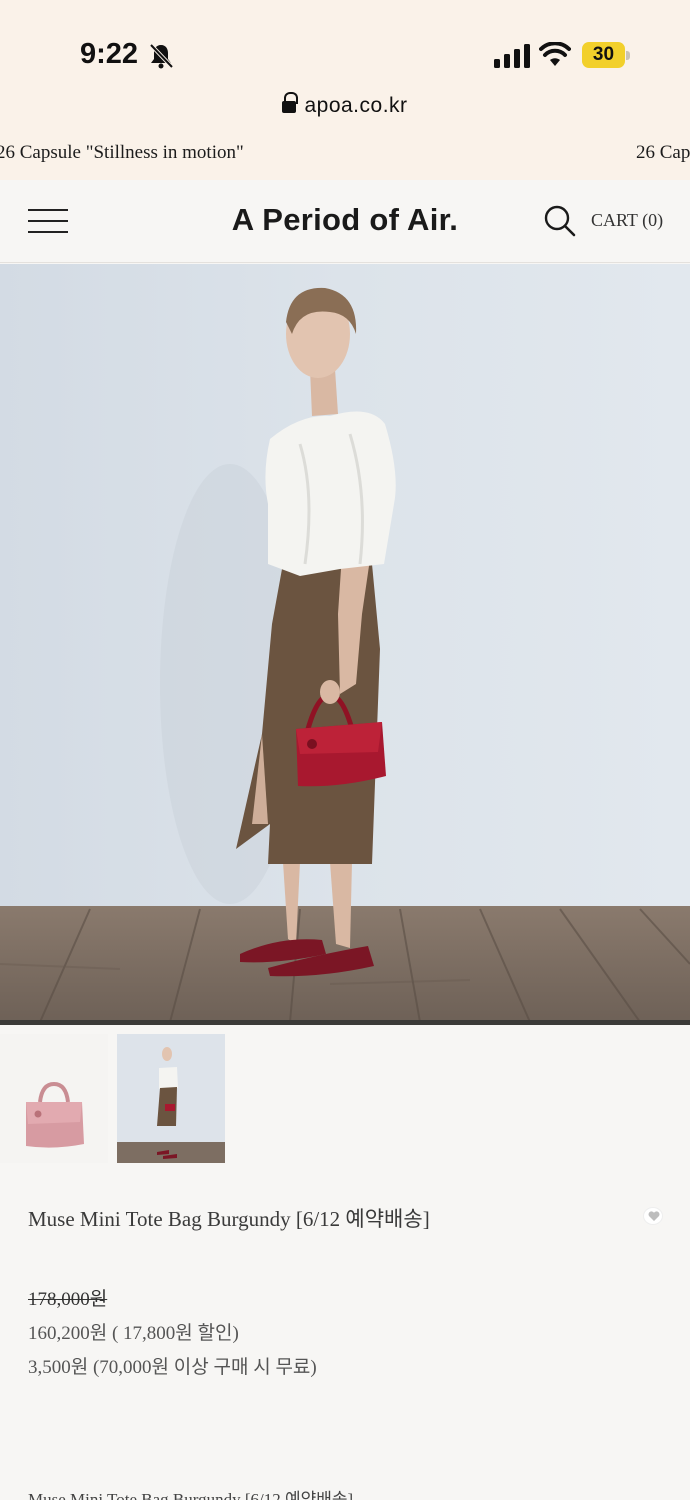  What do you see at coordinates (229, 1219) in the screenshot?
I see `product-title: Muse Mini Tote Bag Burgundy [6/12 예약배송]` at bounding box center [229, 1219].